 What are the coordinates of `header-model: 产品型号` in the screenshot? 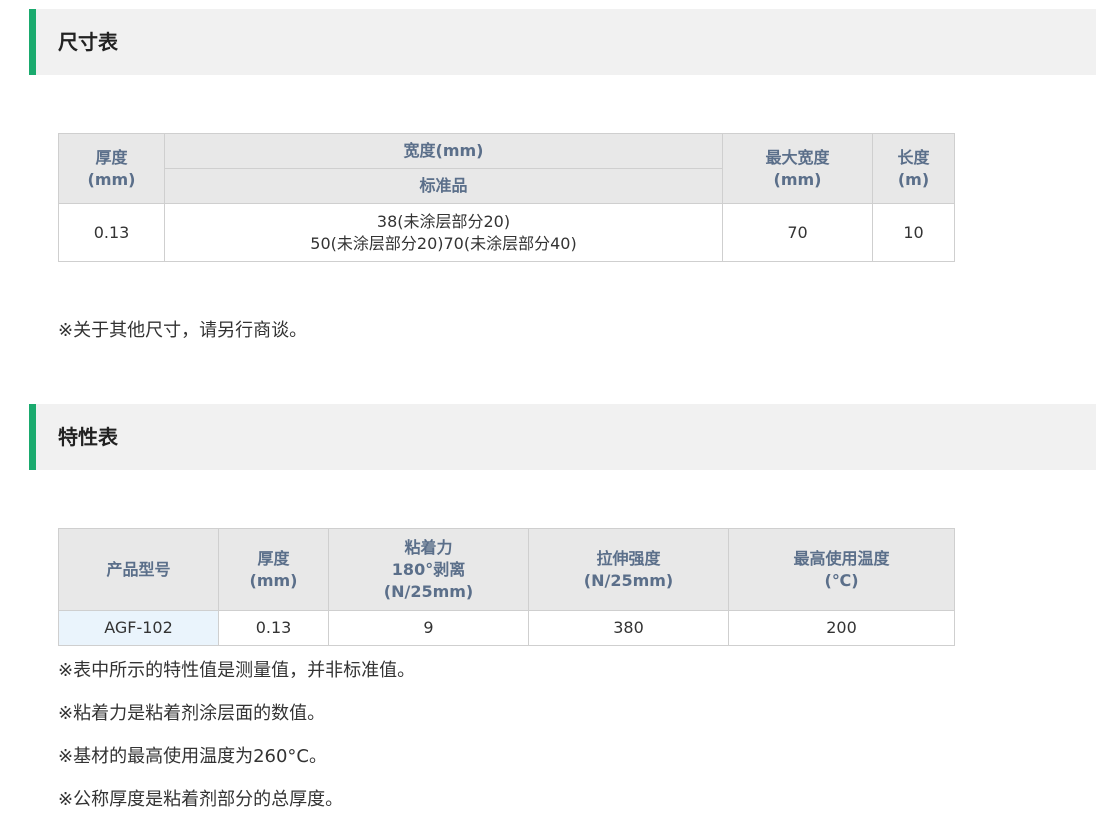 It's located at (138, 569).